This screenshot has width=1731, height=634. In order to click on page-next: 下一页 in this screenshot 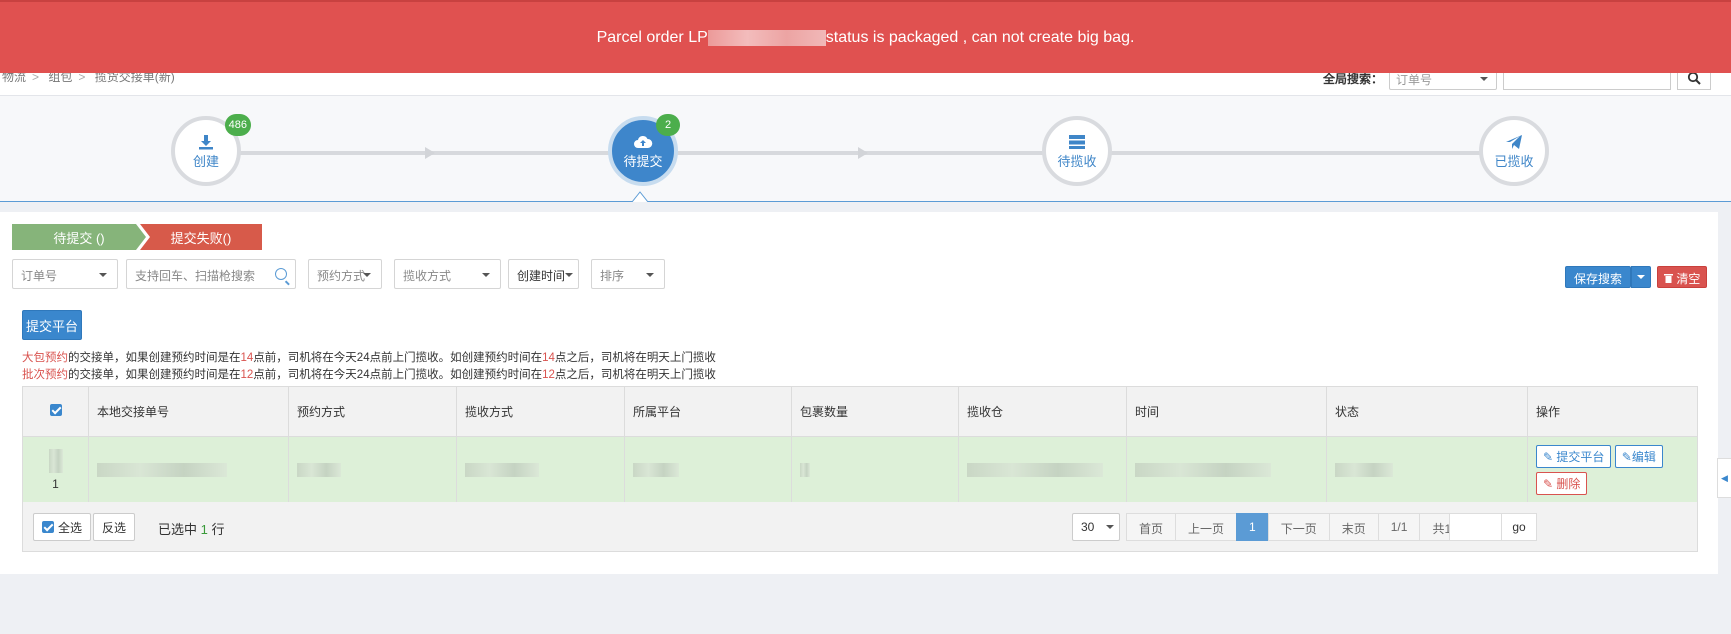, I will do `click(1298, 527)`.